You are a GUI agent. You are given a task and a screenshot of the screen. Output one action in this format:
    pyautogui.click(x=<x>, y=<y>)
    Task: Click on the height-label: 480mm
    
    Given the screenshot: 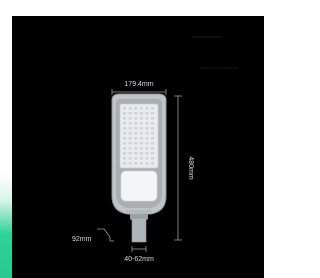 What is the action you would take?
    pyautogui.click(x=190, y=168)
    